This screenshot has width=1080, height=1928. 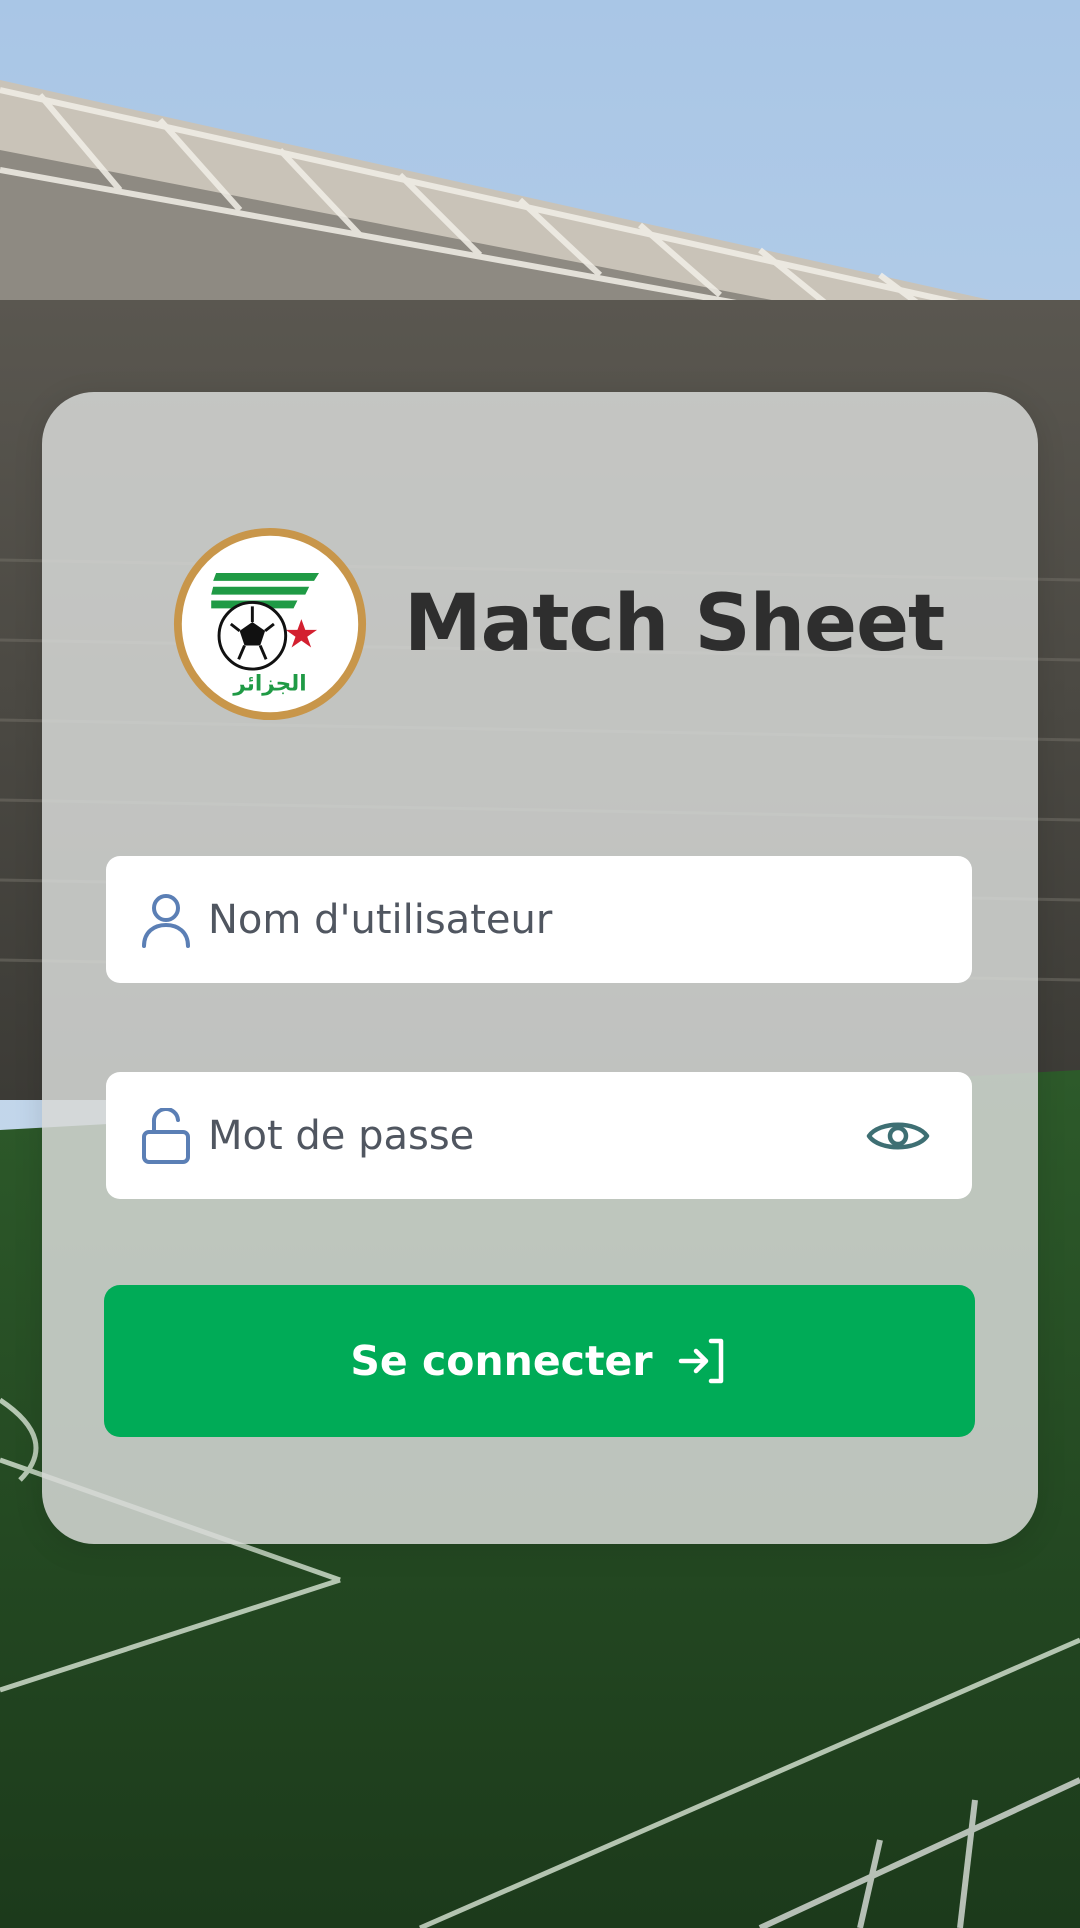 What do you see at coordinates (534, 1135) in the screenshot?
I see `password-input` at bounding box center [534, 1135].